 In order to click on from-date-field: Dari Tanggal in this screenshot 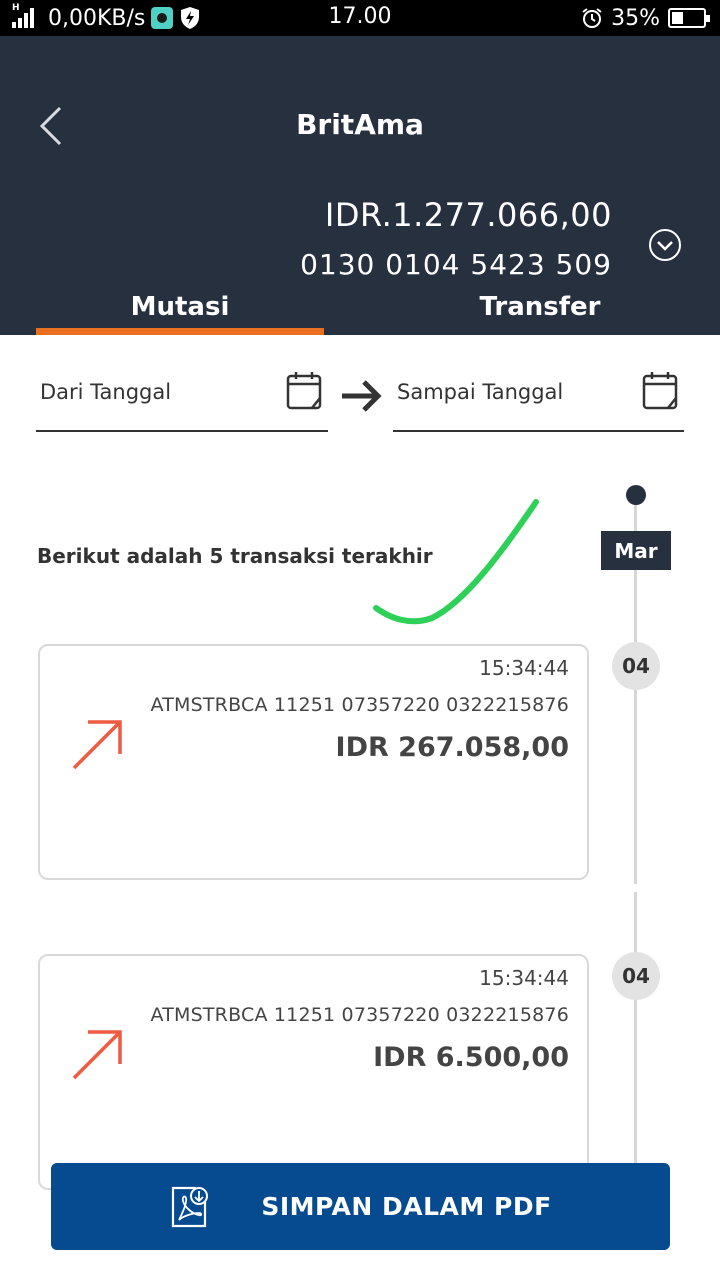, I will do `click(182, 396)`.